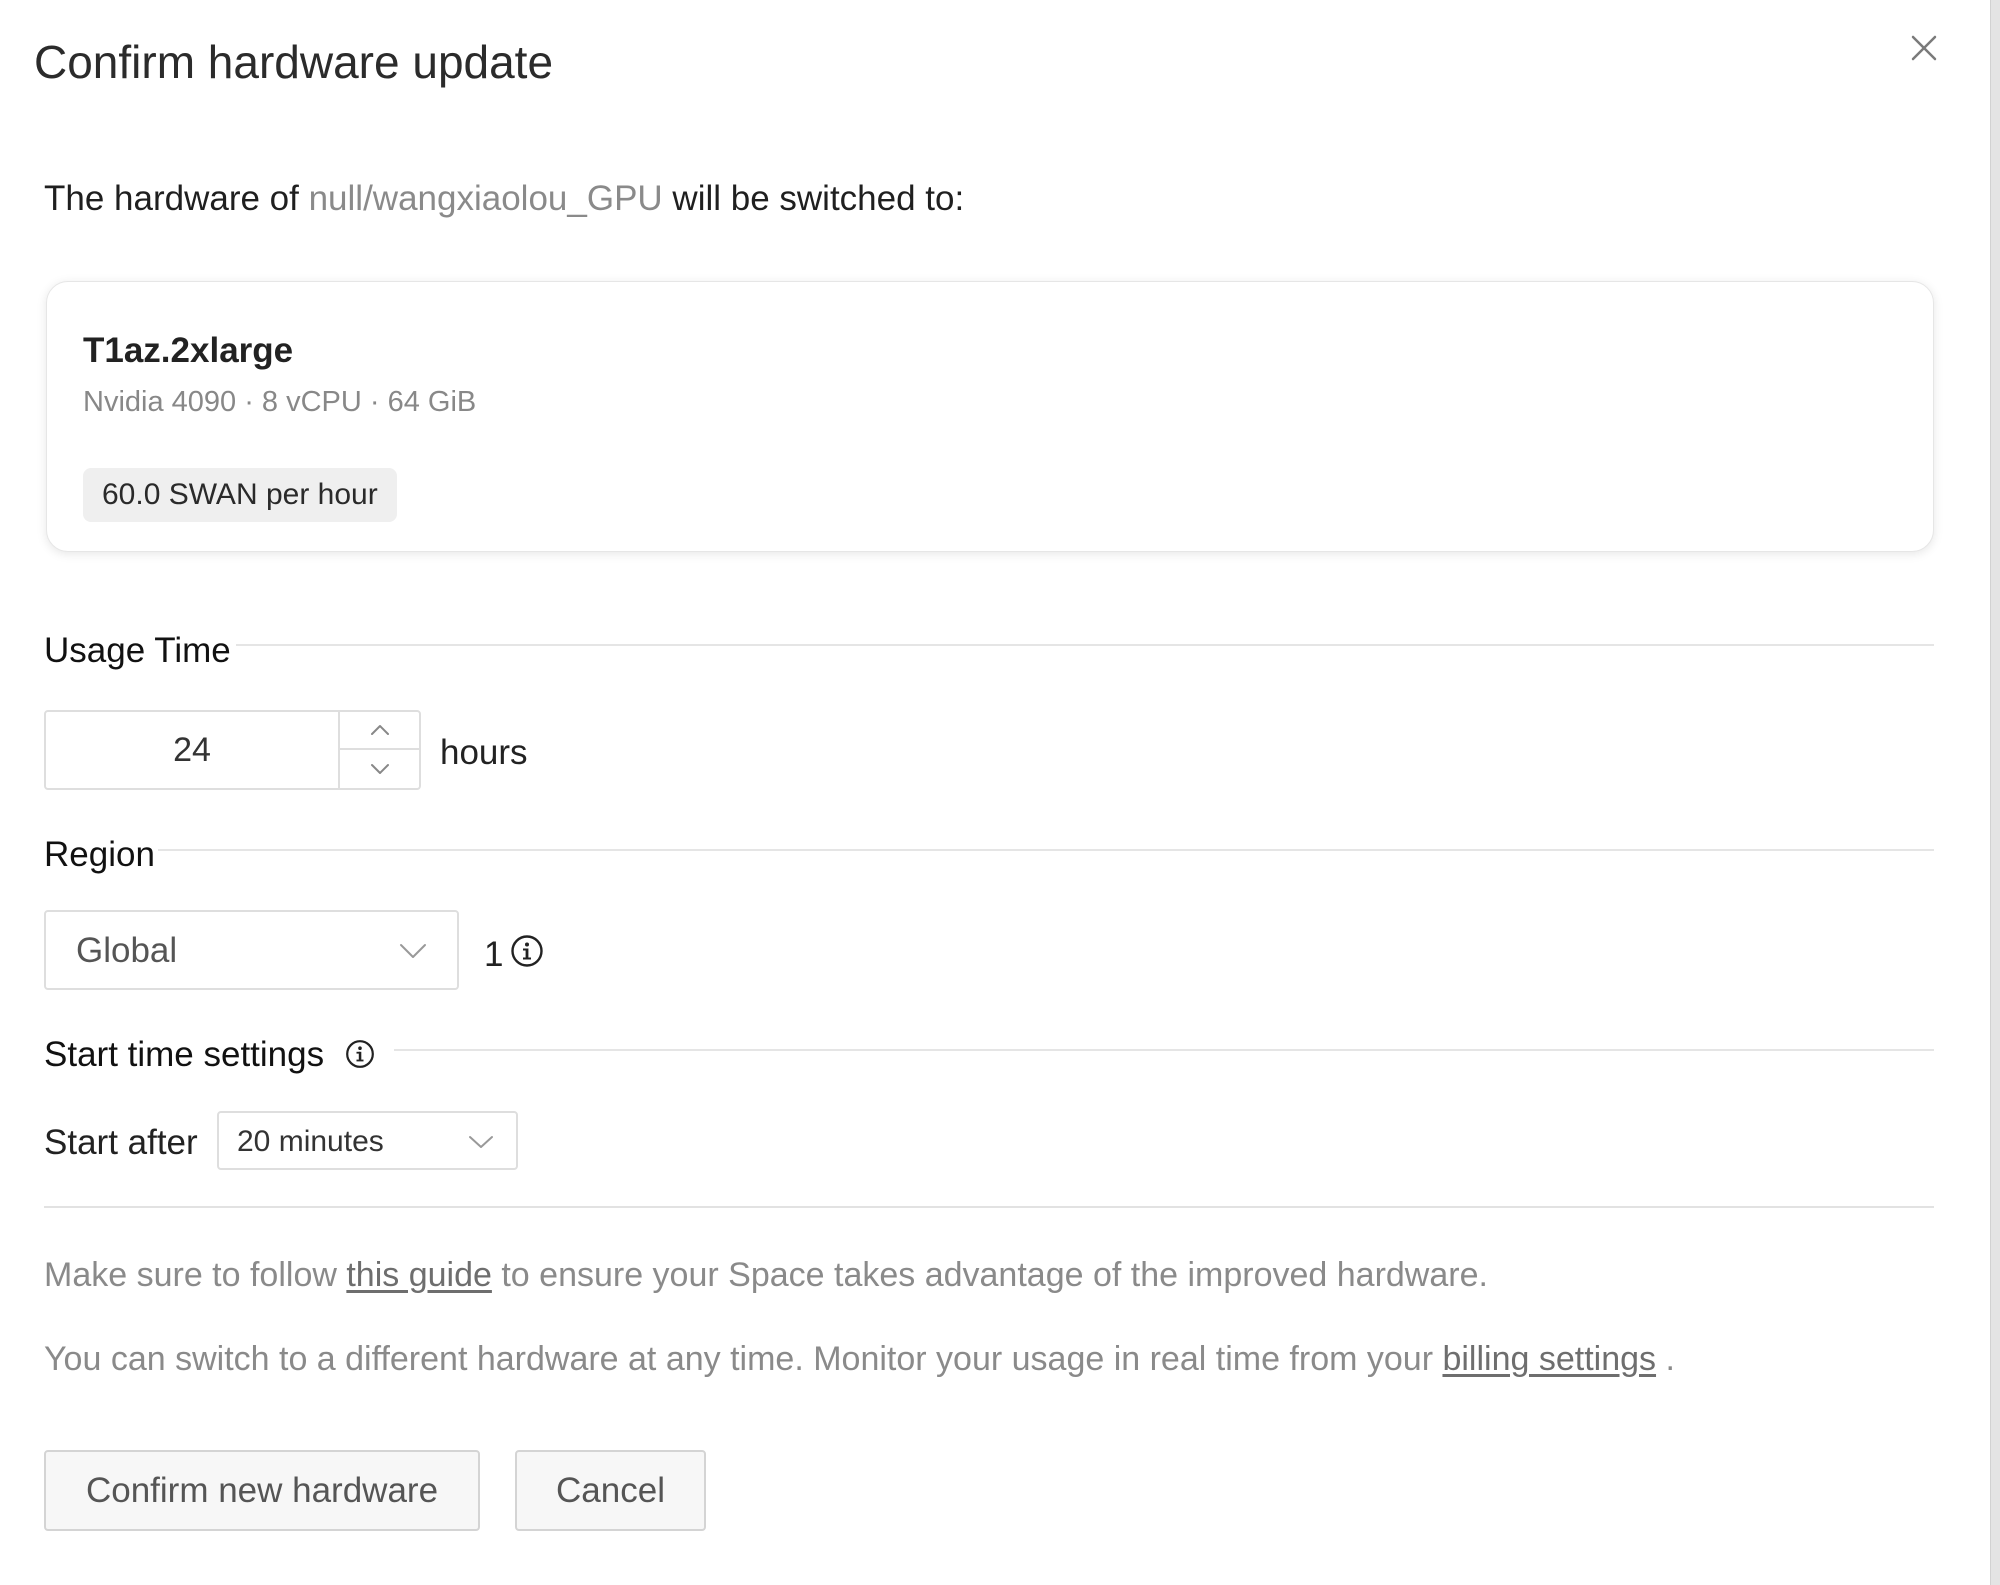 The width and height of the screenshot is (2000, 1585). I want to click on usage-time-heading: Usage Time, so click(137, 650).